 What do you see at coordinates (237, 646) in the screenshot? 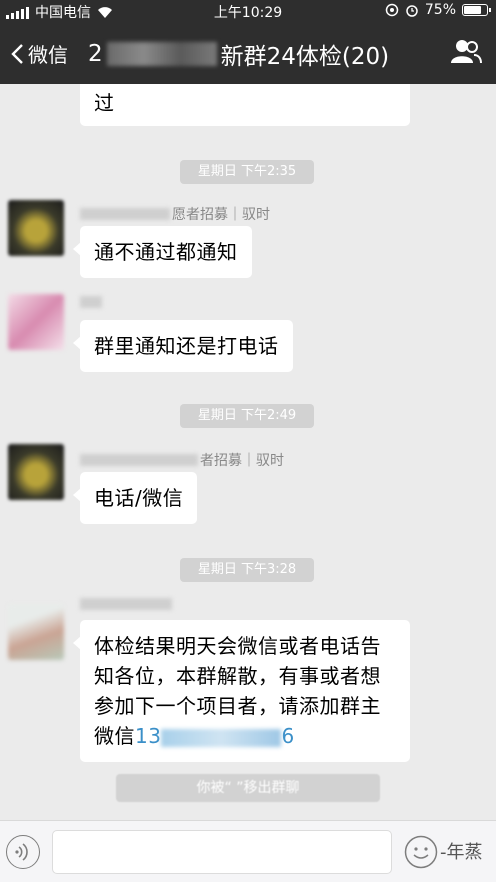
I see `message-line: 体检结果明天会微信或者电话告` at bounding box center [237, 646].